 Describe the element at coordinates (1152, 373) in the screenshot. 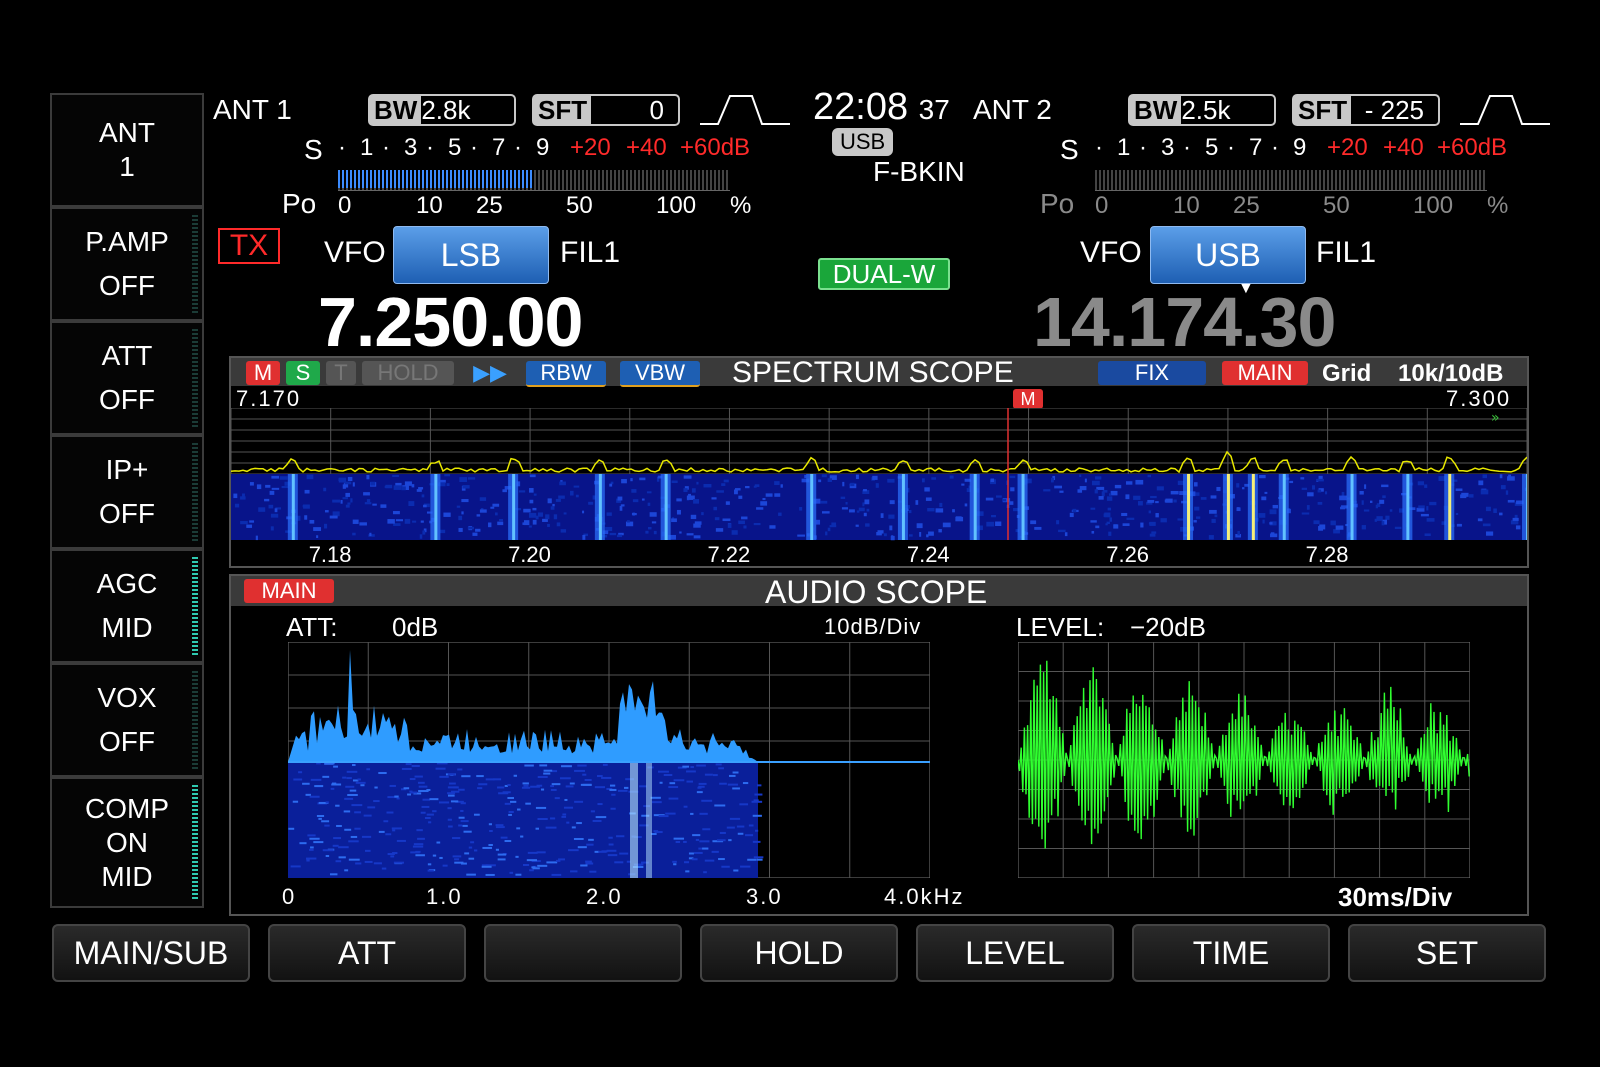

I see `spectrum-fix-button: FIX` at that location.